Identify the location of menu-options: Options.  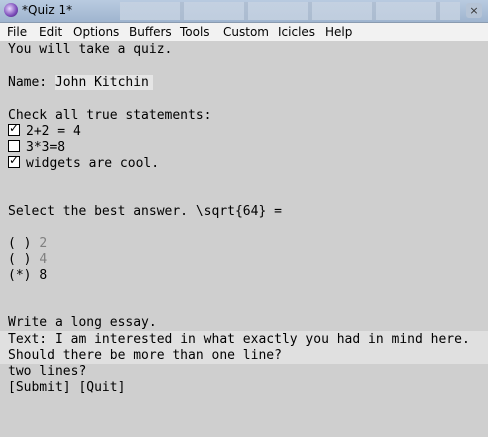
(96, 32).